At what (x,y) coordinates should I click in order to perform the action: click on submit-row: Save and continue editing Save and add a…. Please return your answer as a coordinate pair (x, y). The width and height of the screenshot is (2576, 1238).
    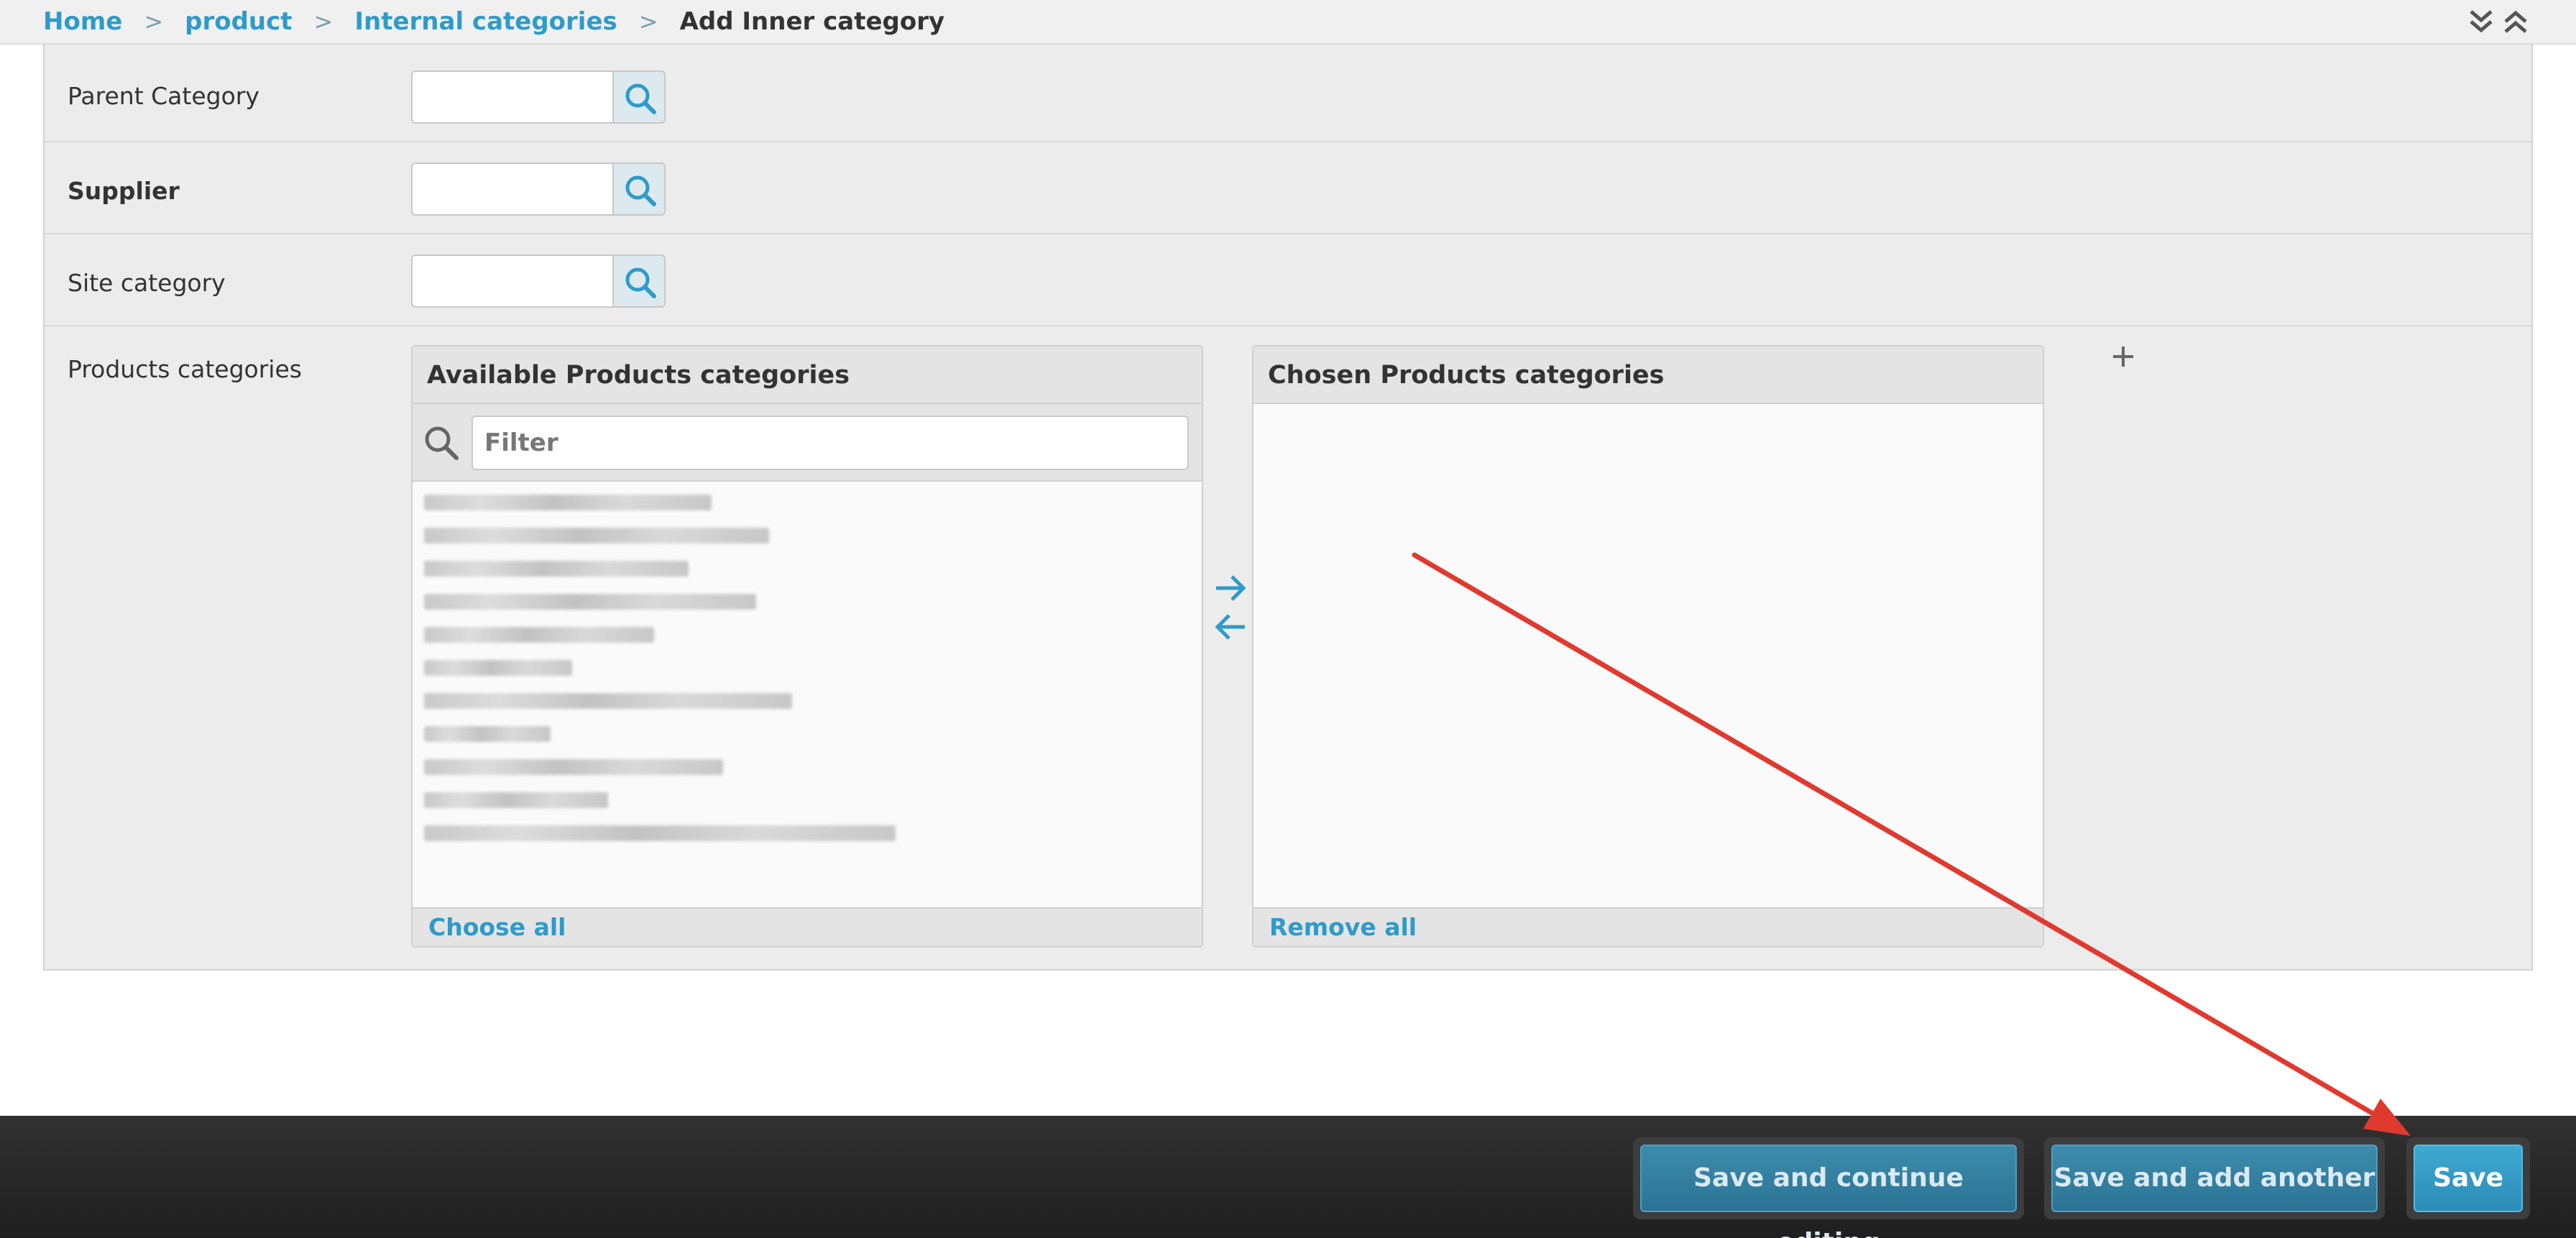
    Looking at the image, I should click on (1288, 1177).